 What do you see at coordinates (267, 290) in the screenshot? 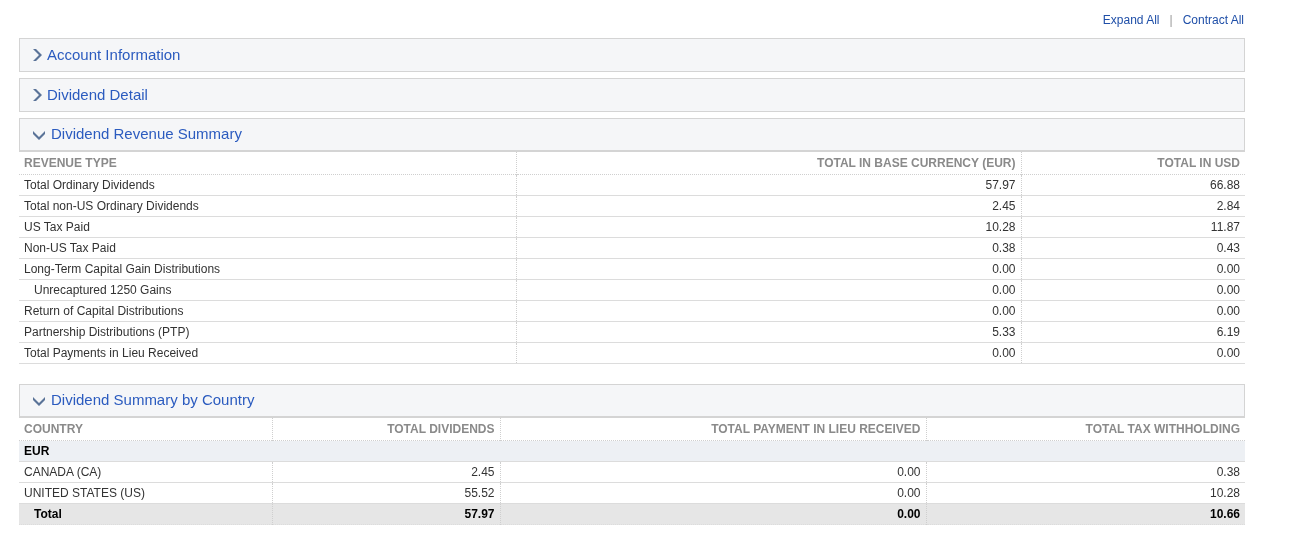
I see `table-cell: Unrecaptured 1250 Gains` at bounding box center [267, 290].